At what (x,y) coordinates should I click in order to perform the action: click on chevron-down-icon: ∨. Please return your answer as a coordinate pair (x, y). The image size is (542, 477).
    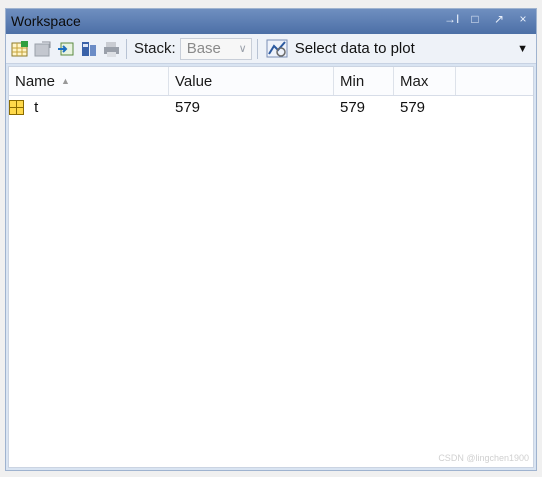
    Looking at the image, I should click on (242, 49).